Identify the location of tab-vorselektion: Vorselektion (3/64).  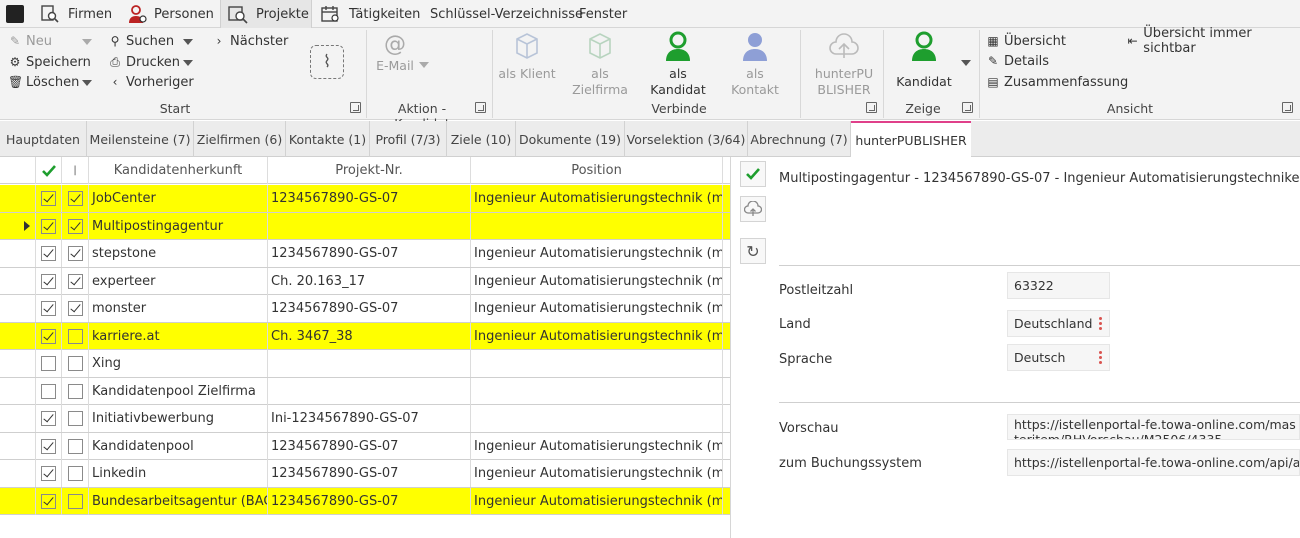
(686, 139).